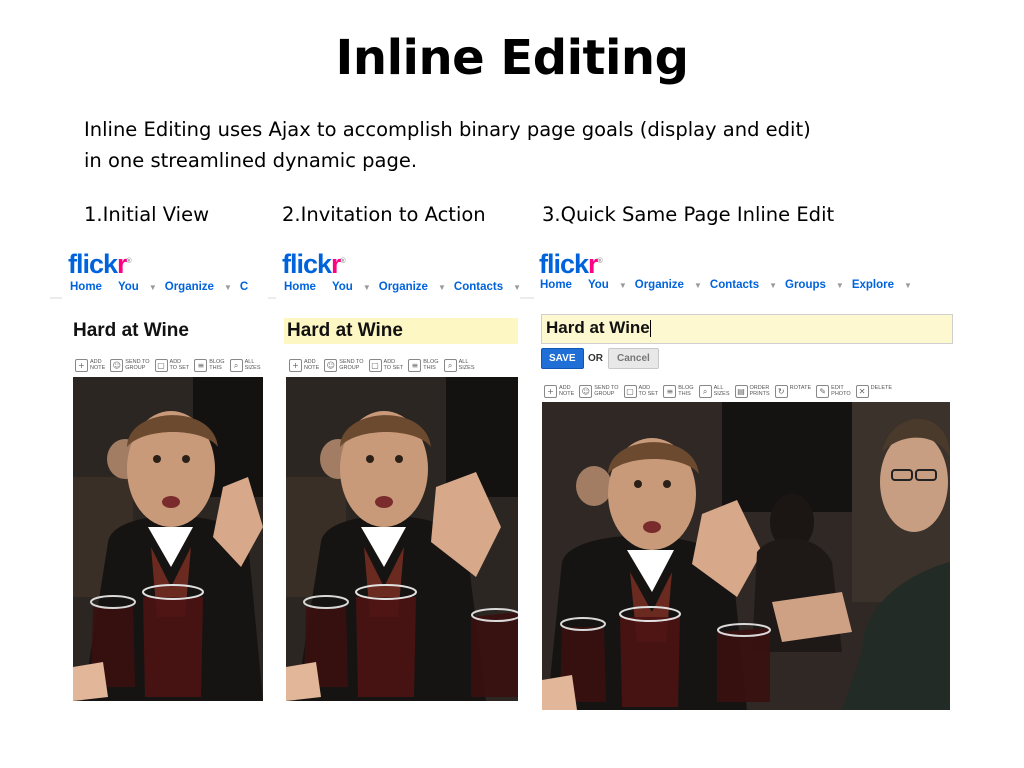  Describe the element at coordinates (401, 331) in the screenshot. I see `photo-title-hover: Hard at Wine` at that location.